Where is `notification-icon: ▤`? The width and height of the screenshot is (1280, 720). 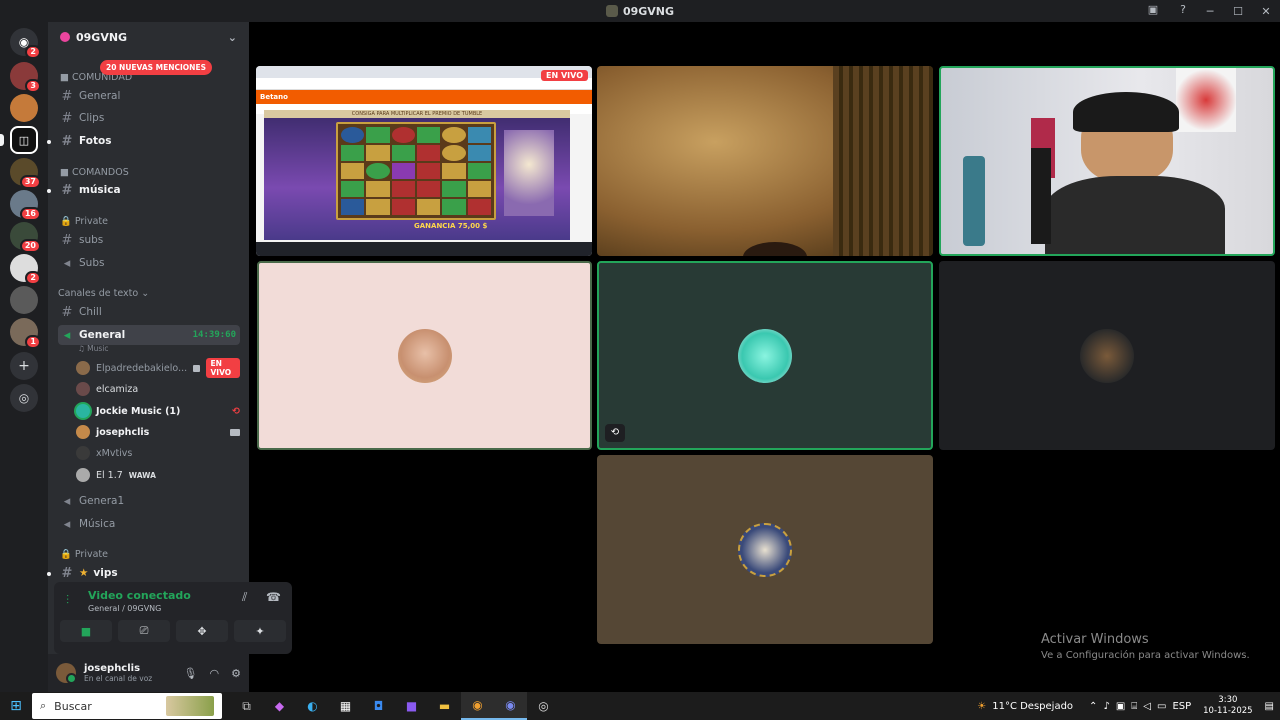 notification-icon: ▤ is located at coordinates (1269, 706).